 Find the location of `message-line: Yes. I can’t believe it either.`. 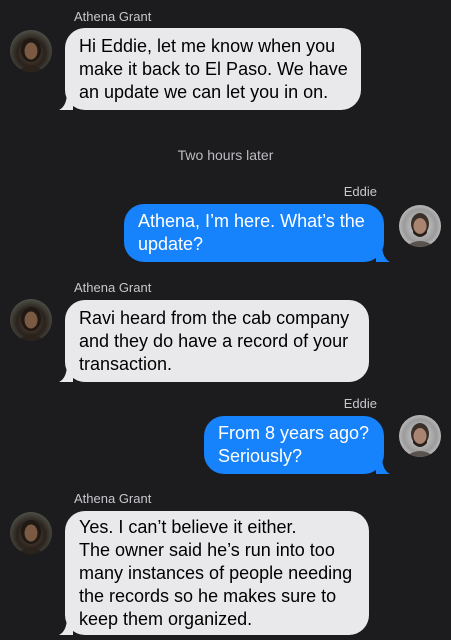

message-line: Yes. I can’t believe it either. is located at coordinates (188, 526).